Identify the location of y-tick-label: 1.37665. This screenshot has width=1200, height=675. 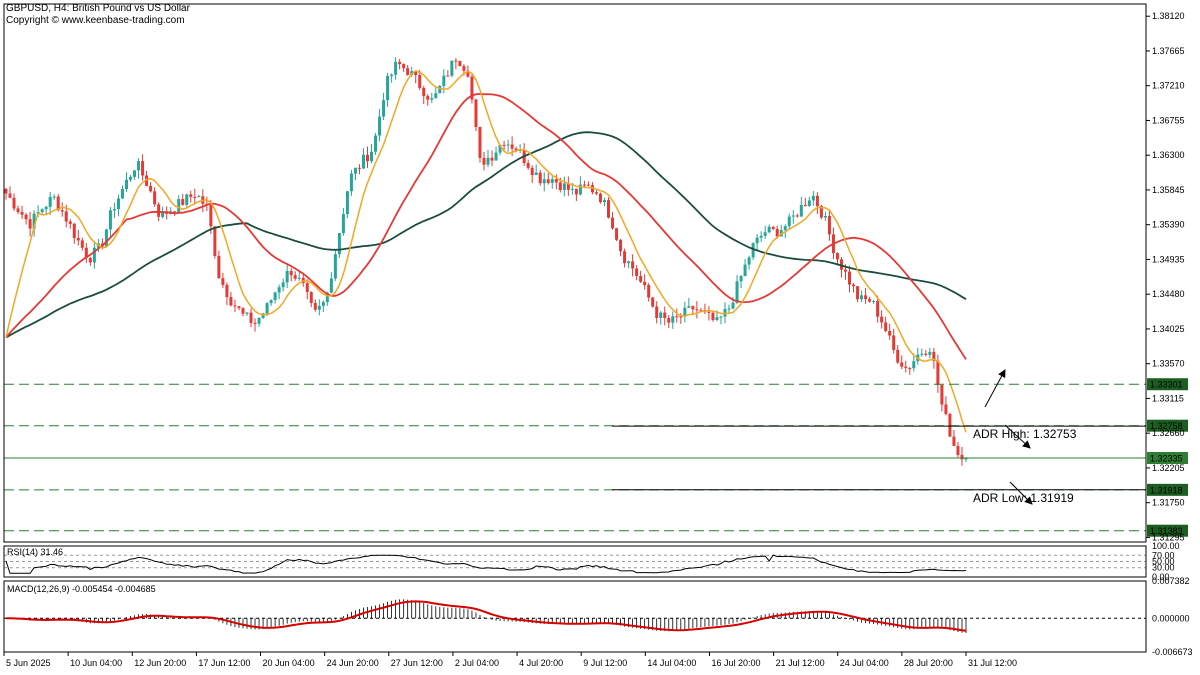
(1168, 51).